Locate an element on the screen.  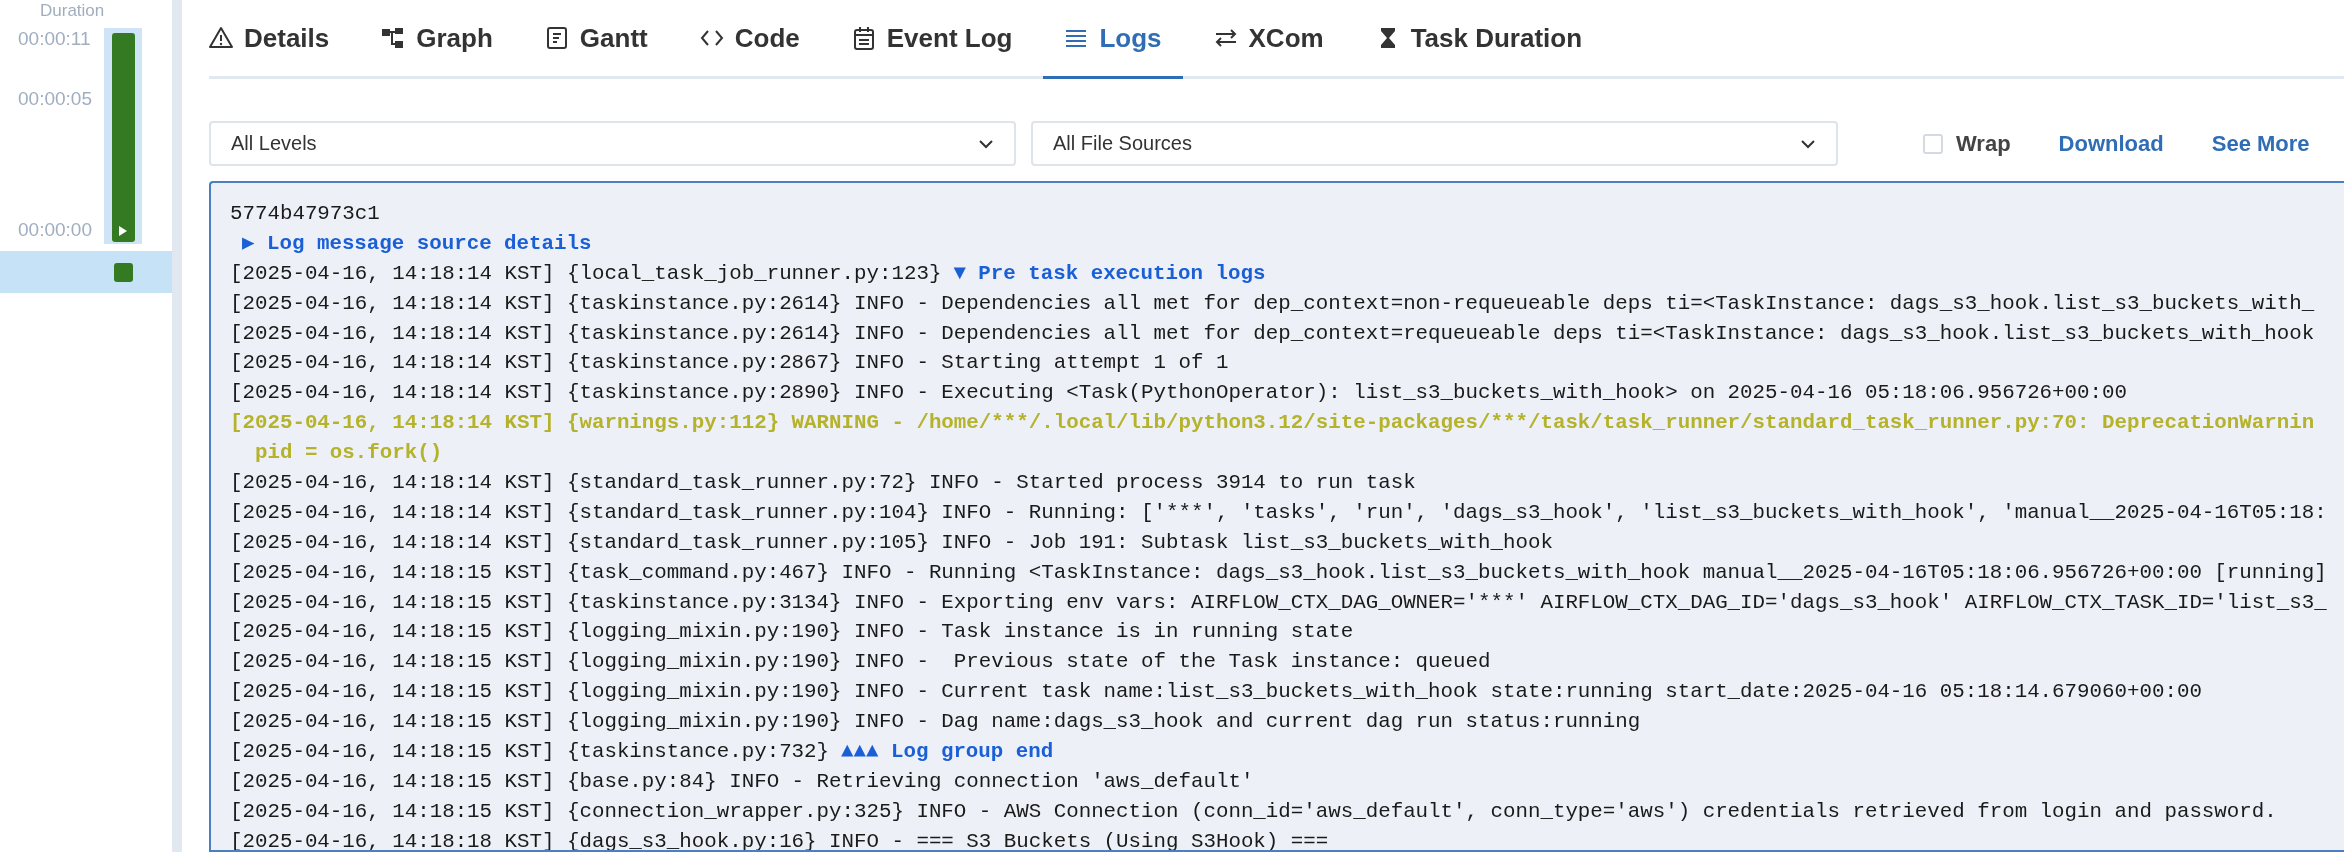
checkbox-label: Wrap is located at coordinates (1983, 143).